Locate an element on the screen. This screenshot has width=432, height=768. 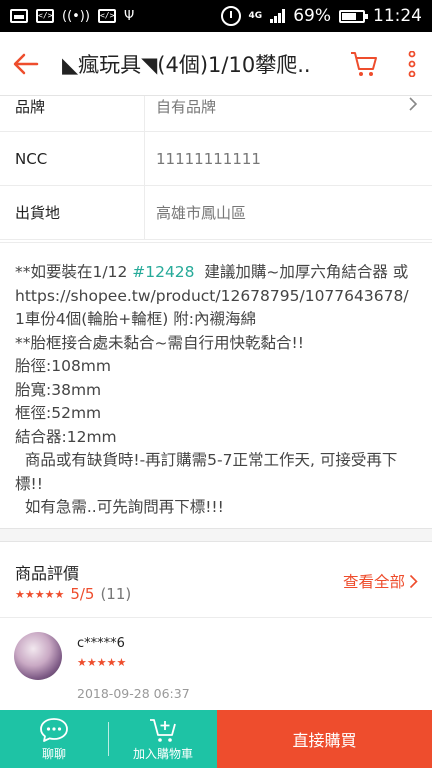
more-vertical-icon is located at coordinates (412, 63).